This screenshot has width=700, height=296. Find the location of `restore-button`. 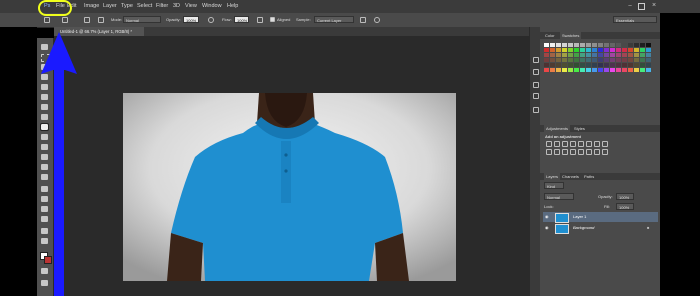

restore-button is located at coordinates (641, 6).